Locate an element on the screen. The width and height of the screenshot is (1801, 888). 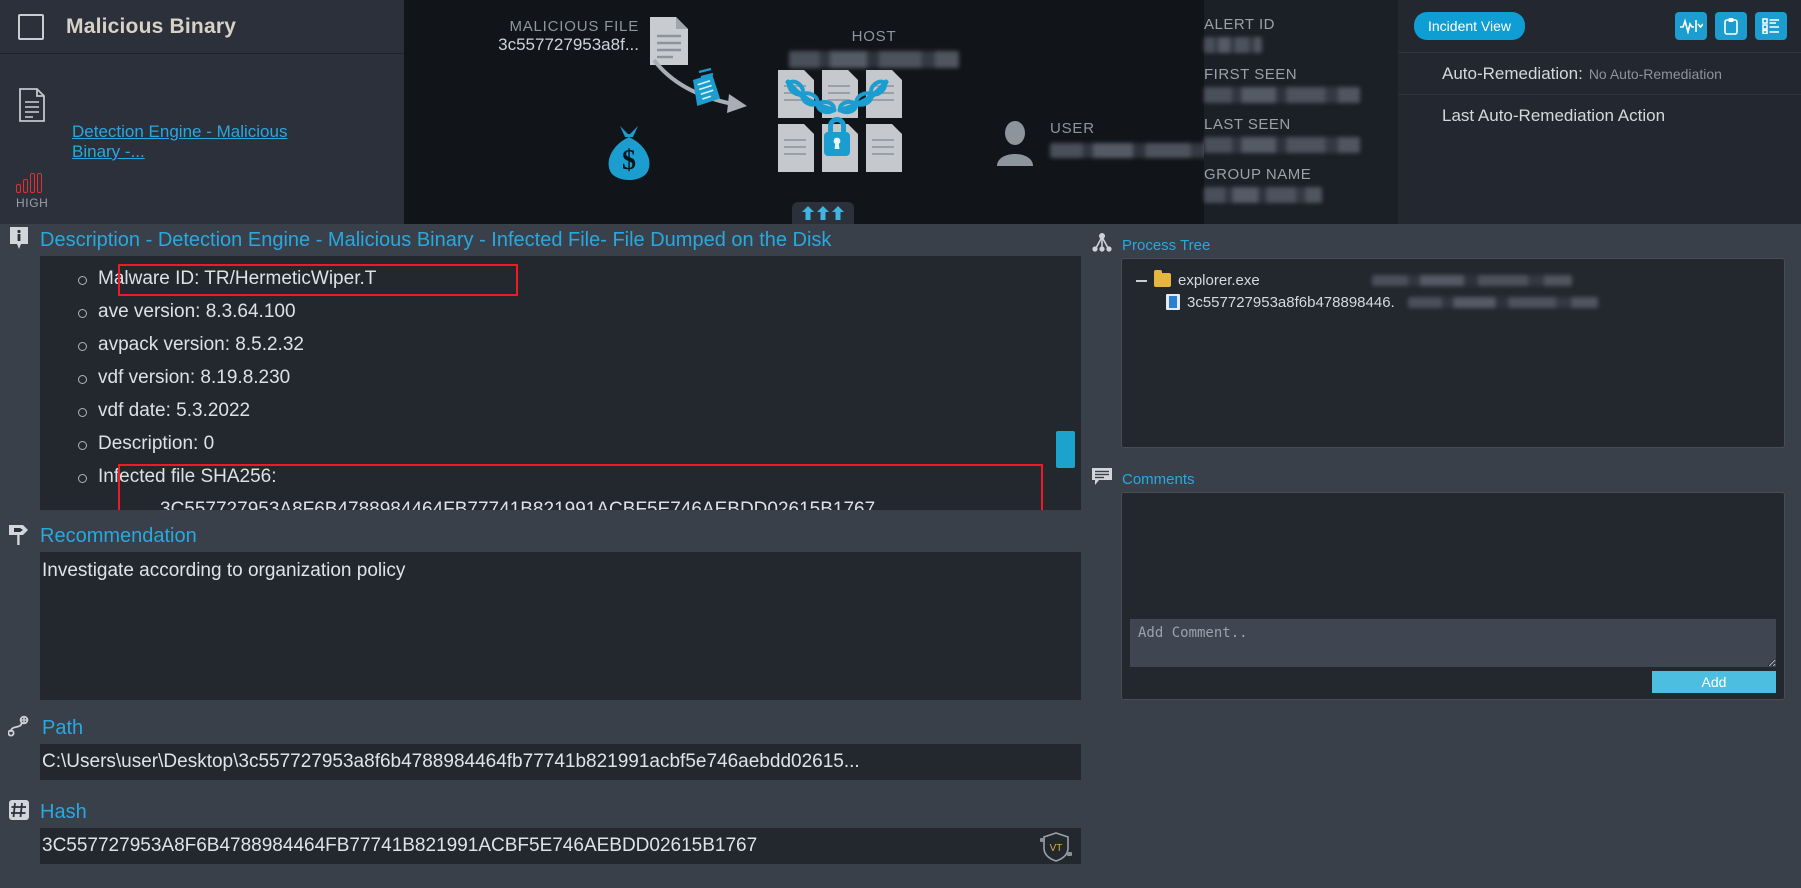
clipboard-icon is located at coordinates (1731, 26).